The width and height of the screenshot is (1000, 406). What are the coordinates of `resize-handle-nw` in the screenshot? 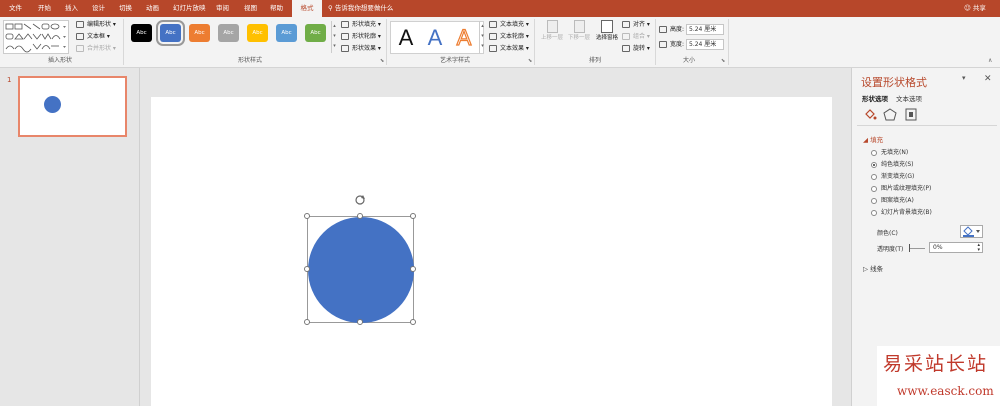 It's located at (307, 216).